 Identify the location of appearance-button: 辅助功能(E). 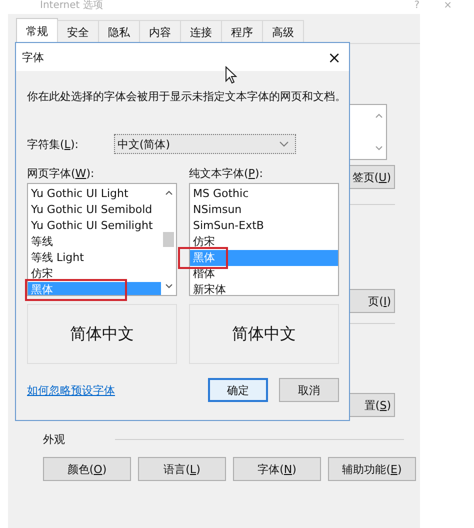
(372, 469).